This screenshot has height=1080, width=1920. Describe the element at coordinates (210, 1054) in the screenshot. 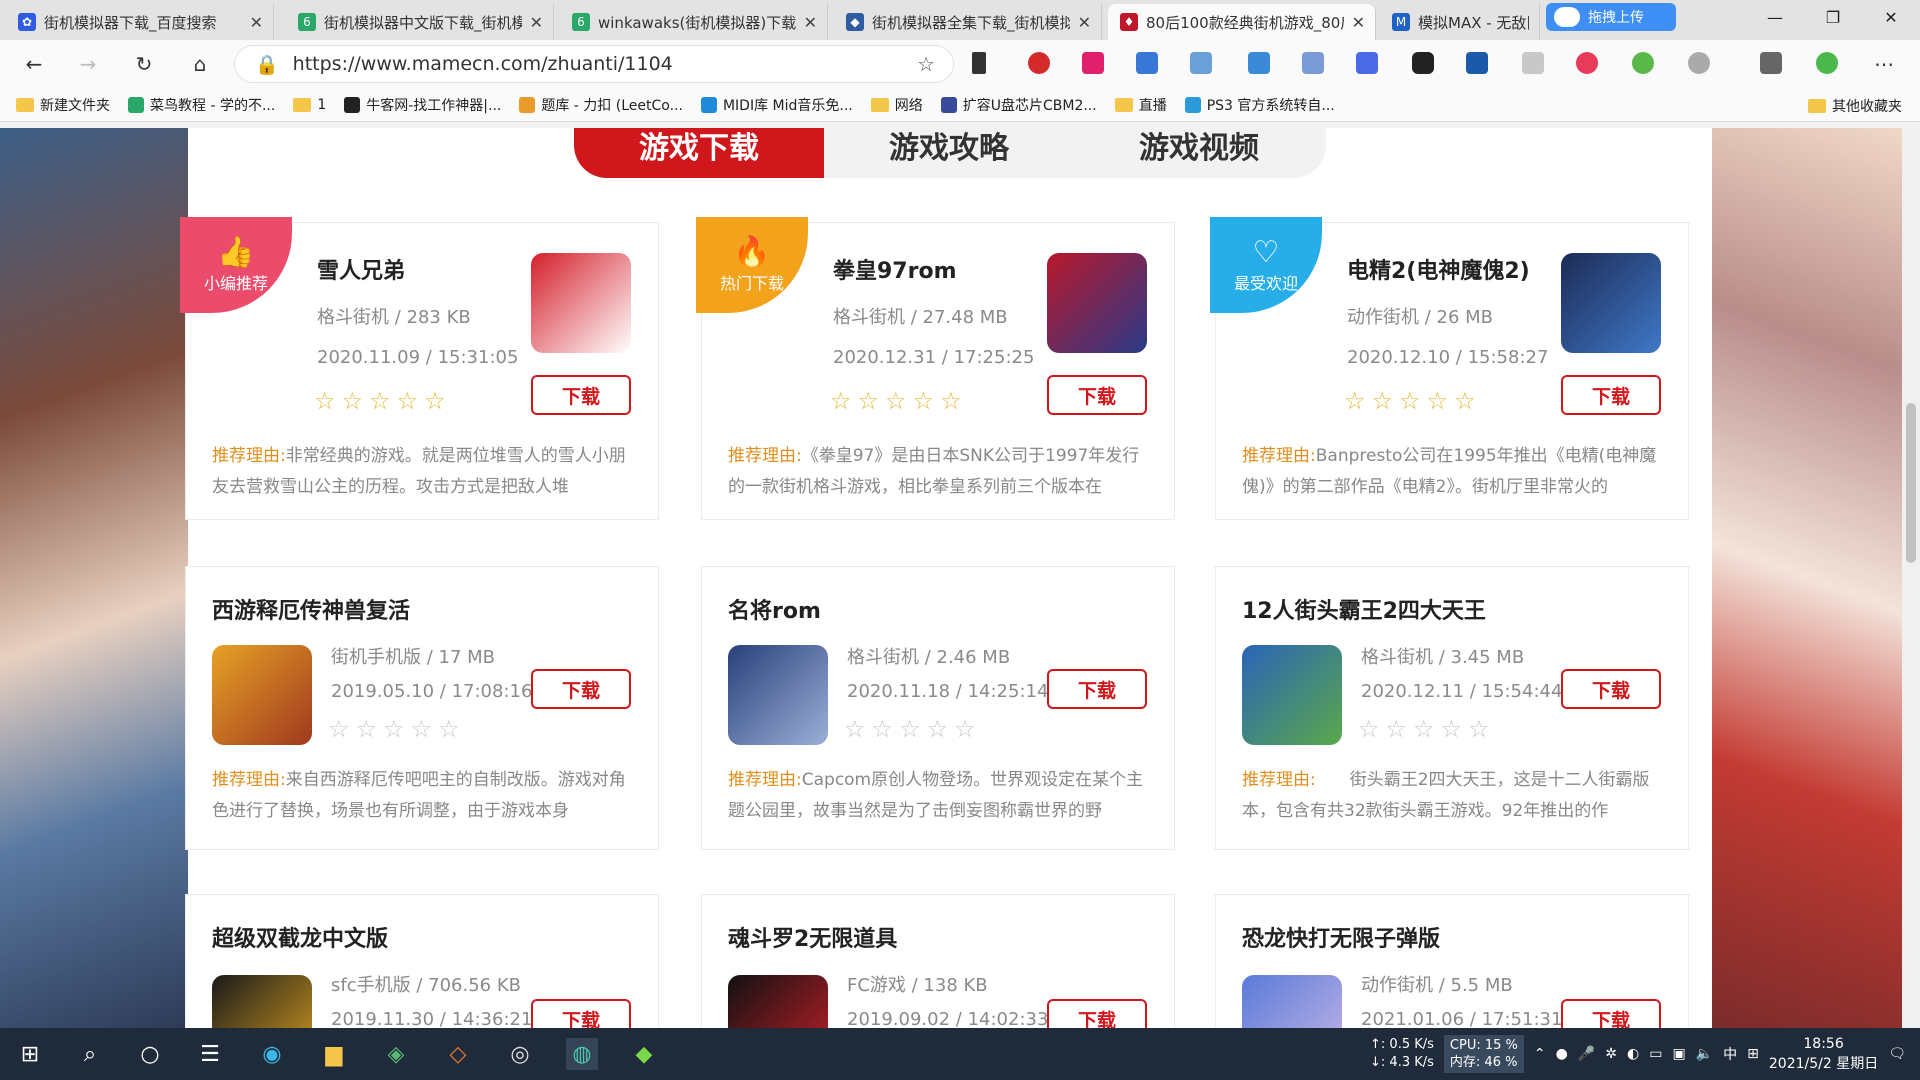

I see `task-view-icon: ☰` at that location.